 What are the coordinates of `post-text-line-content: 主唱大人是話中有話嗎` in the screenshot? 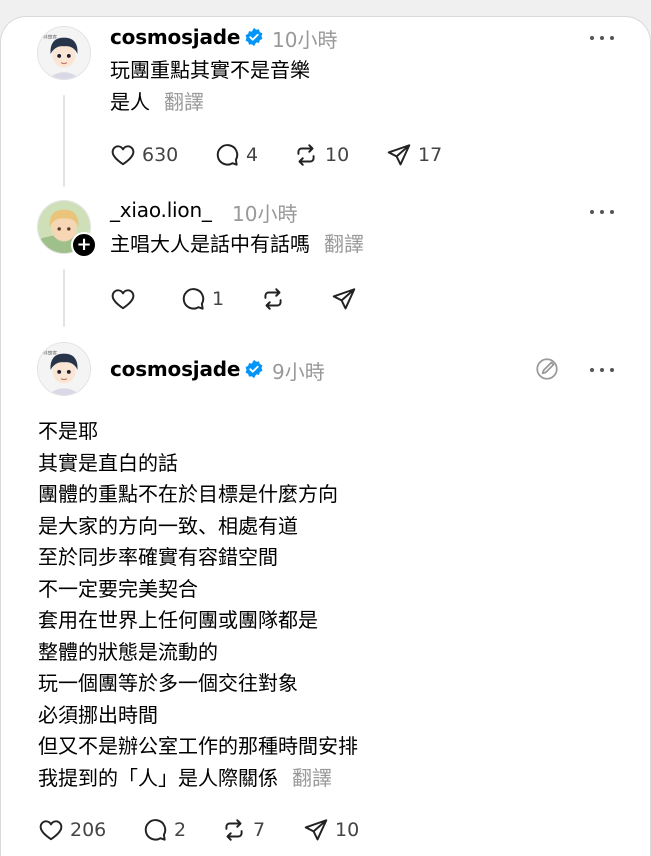 It's located at (210, 244).